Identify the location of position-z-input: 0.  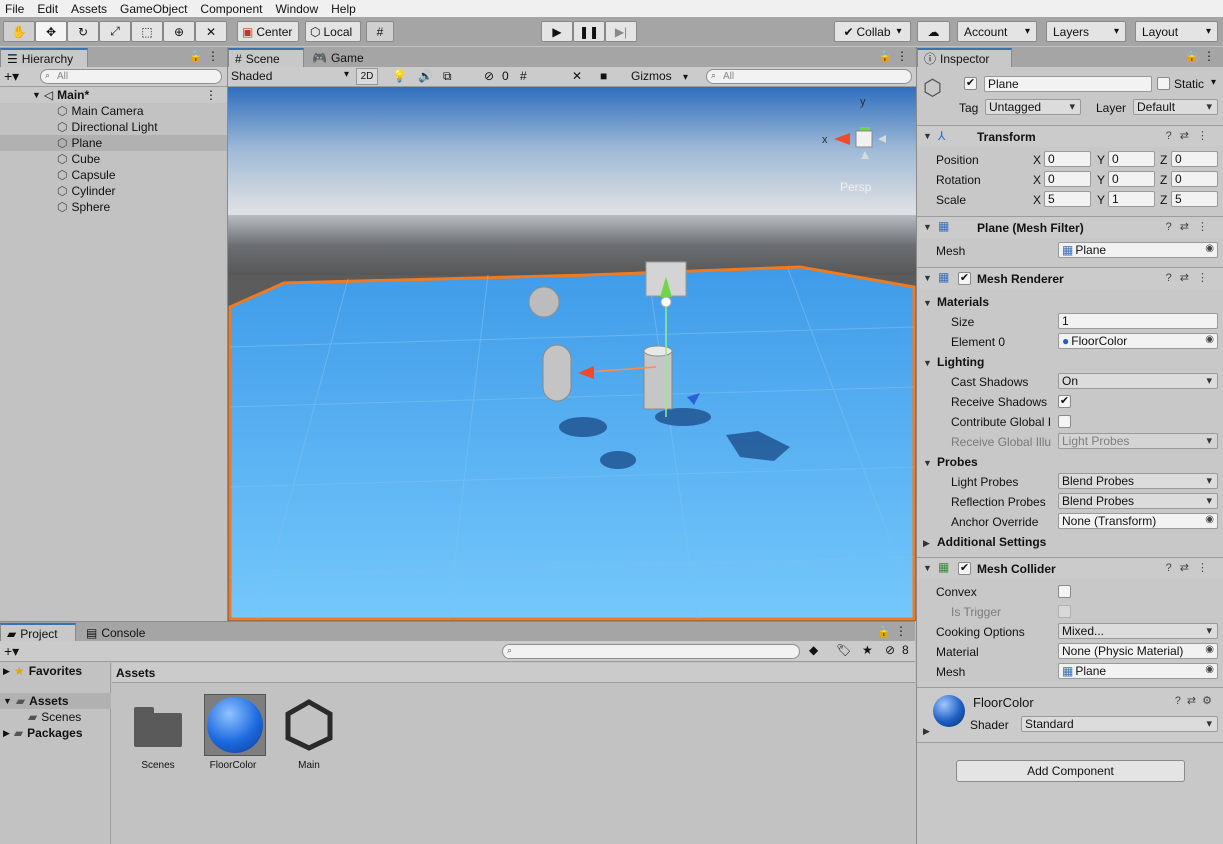
(1194, 159).